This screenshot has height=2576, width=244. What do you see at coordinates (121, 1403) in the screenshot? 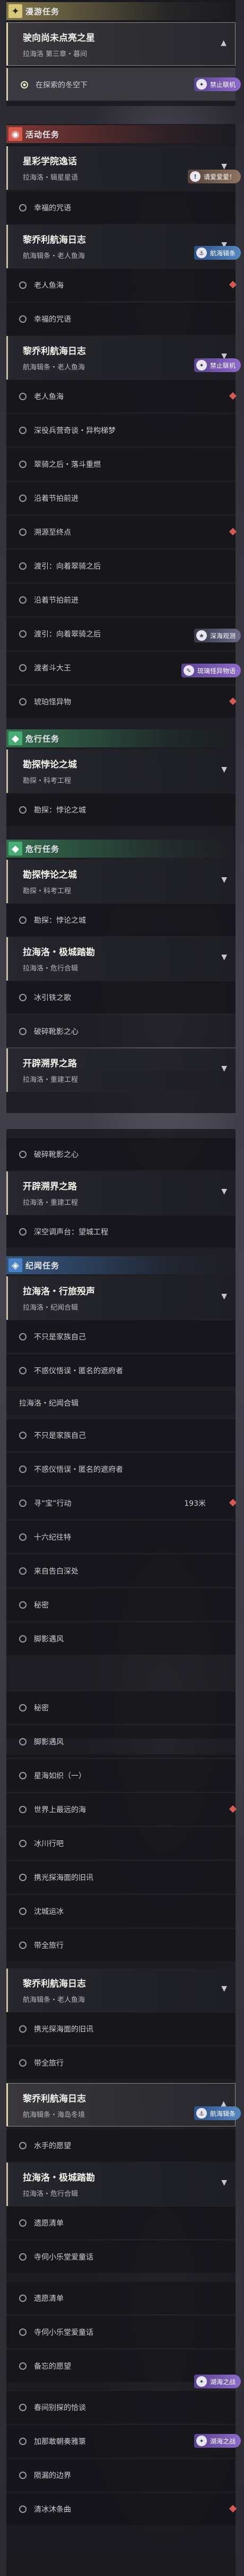
I see `sub-group-label: 拉海洛・纪闻合辑` at bounding box center [121, 1403].